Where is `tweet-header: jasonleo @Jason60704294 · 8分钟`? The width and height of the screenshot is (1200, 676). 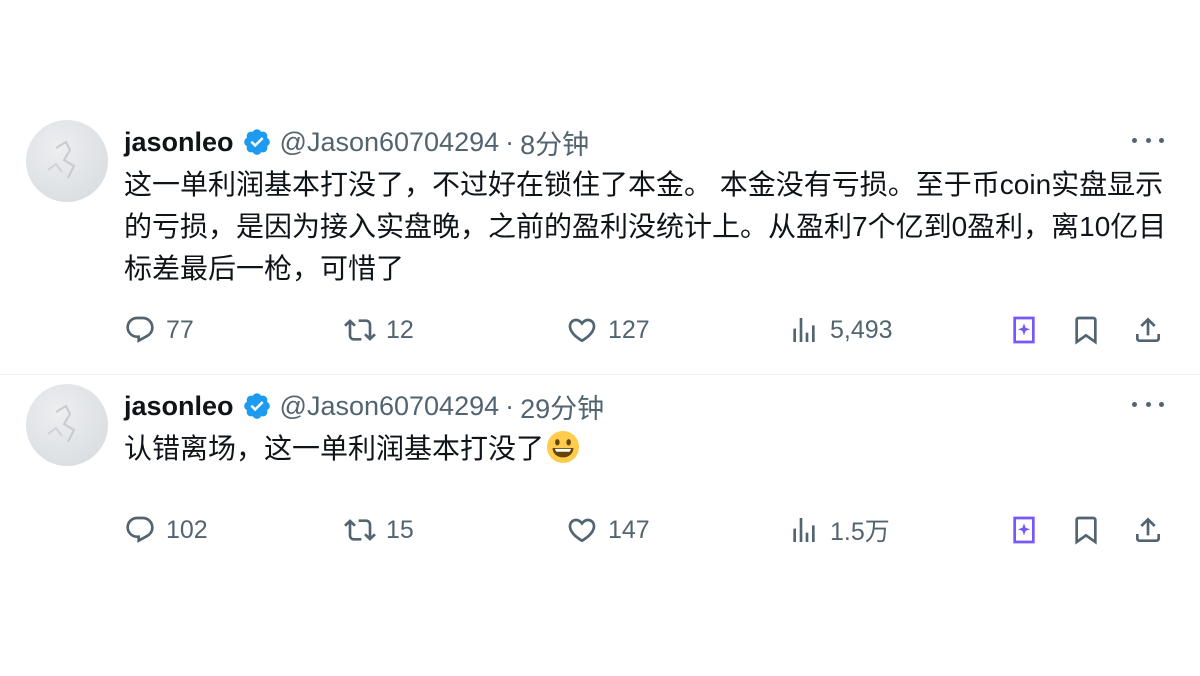 tweet-header: jasonleo @Jason60704294 · 8分钟 is located at coordinates (356, 142).